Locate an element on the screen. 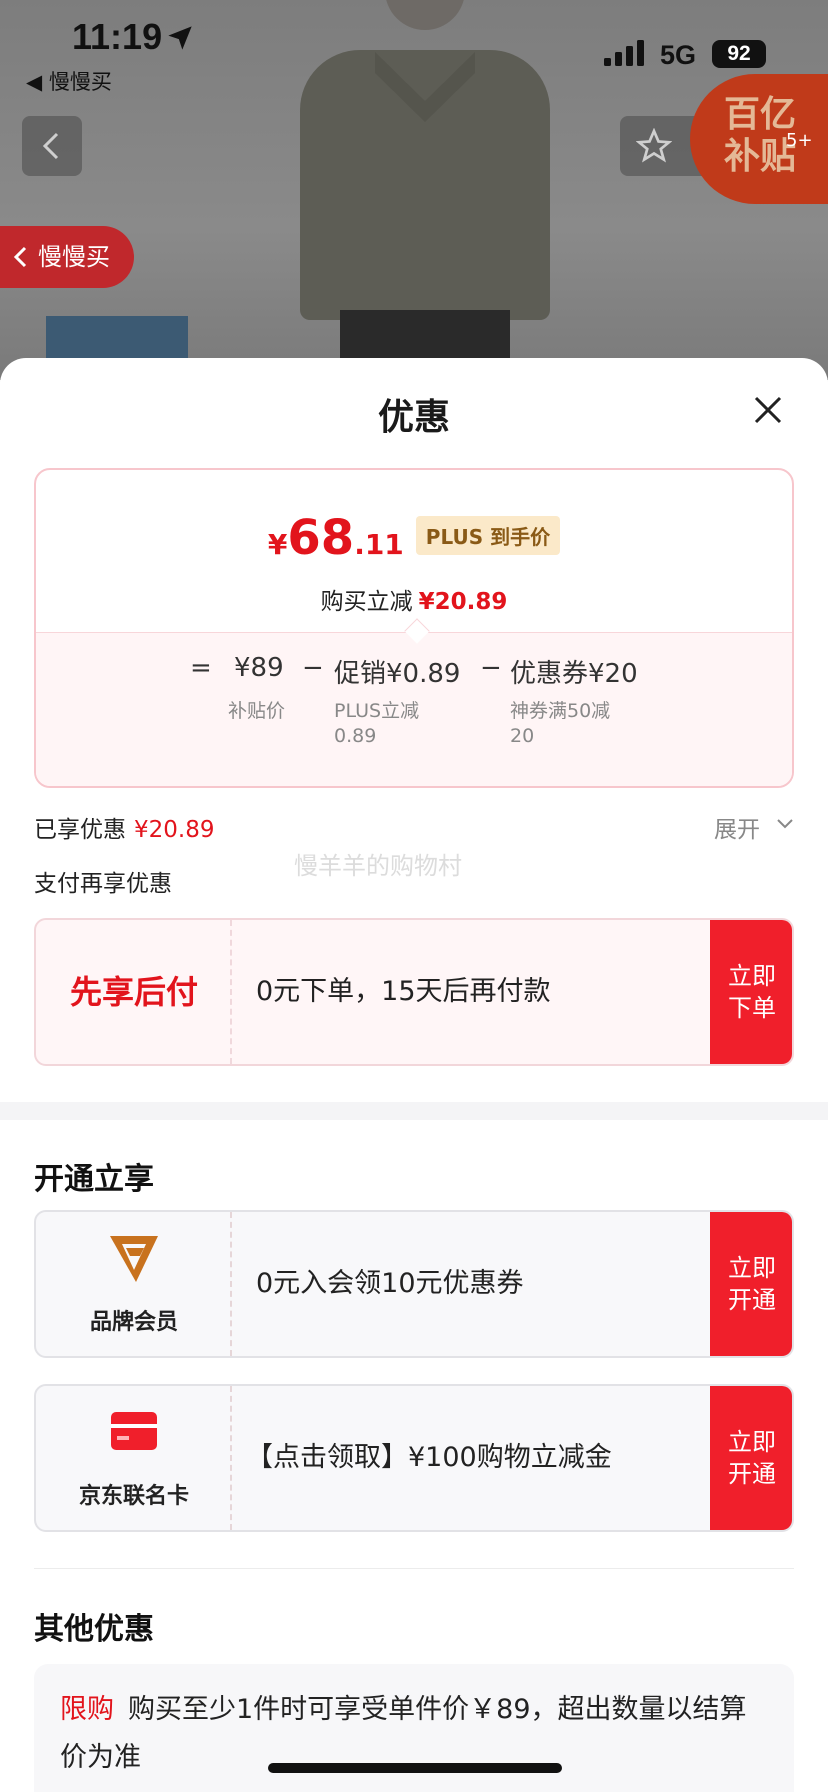 The width and height of the screenshot is (828, 1792). plus-price-tag: PLUS 到手价 is located at coordinates (488, 535).